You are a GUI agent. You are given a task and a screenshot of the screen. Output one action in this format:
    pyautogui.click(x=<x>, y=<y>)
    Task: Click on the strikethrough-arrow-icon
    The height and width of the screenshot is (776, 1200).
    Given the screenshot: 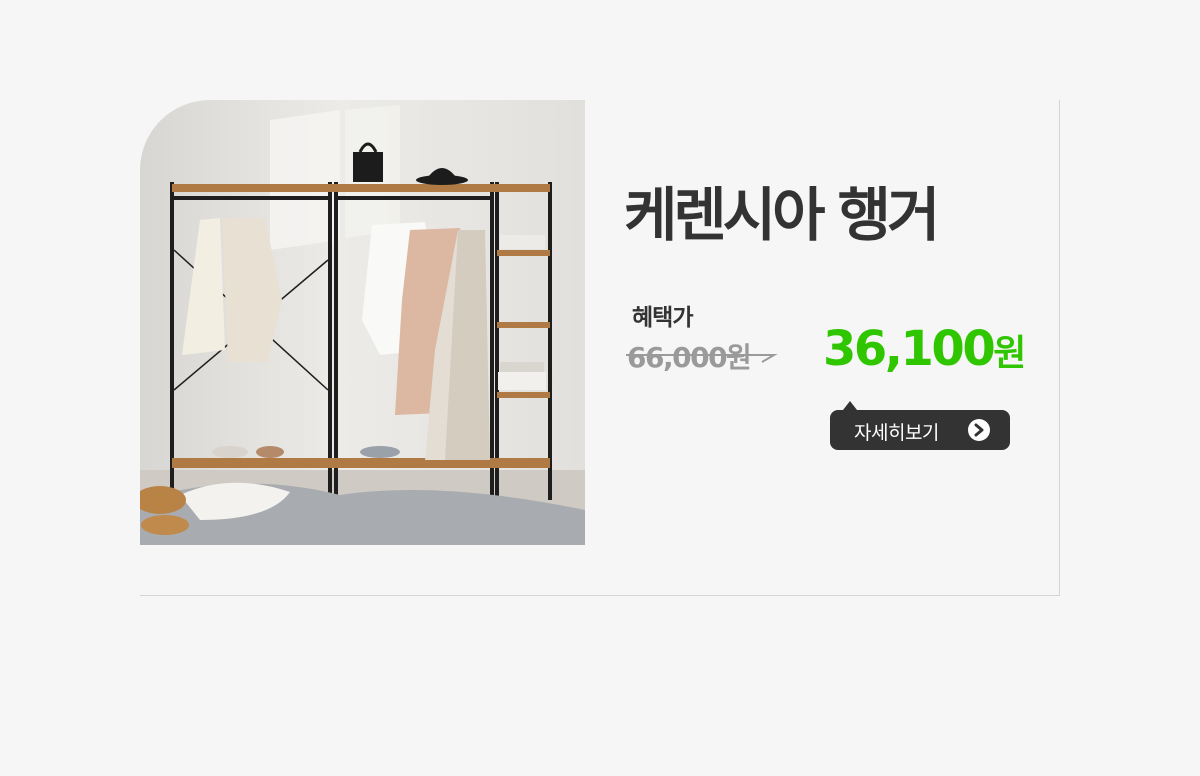 What is the action you would take?
    pyautogui.click(x=702, y=358)
    